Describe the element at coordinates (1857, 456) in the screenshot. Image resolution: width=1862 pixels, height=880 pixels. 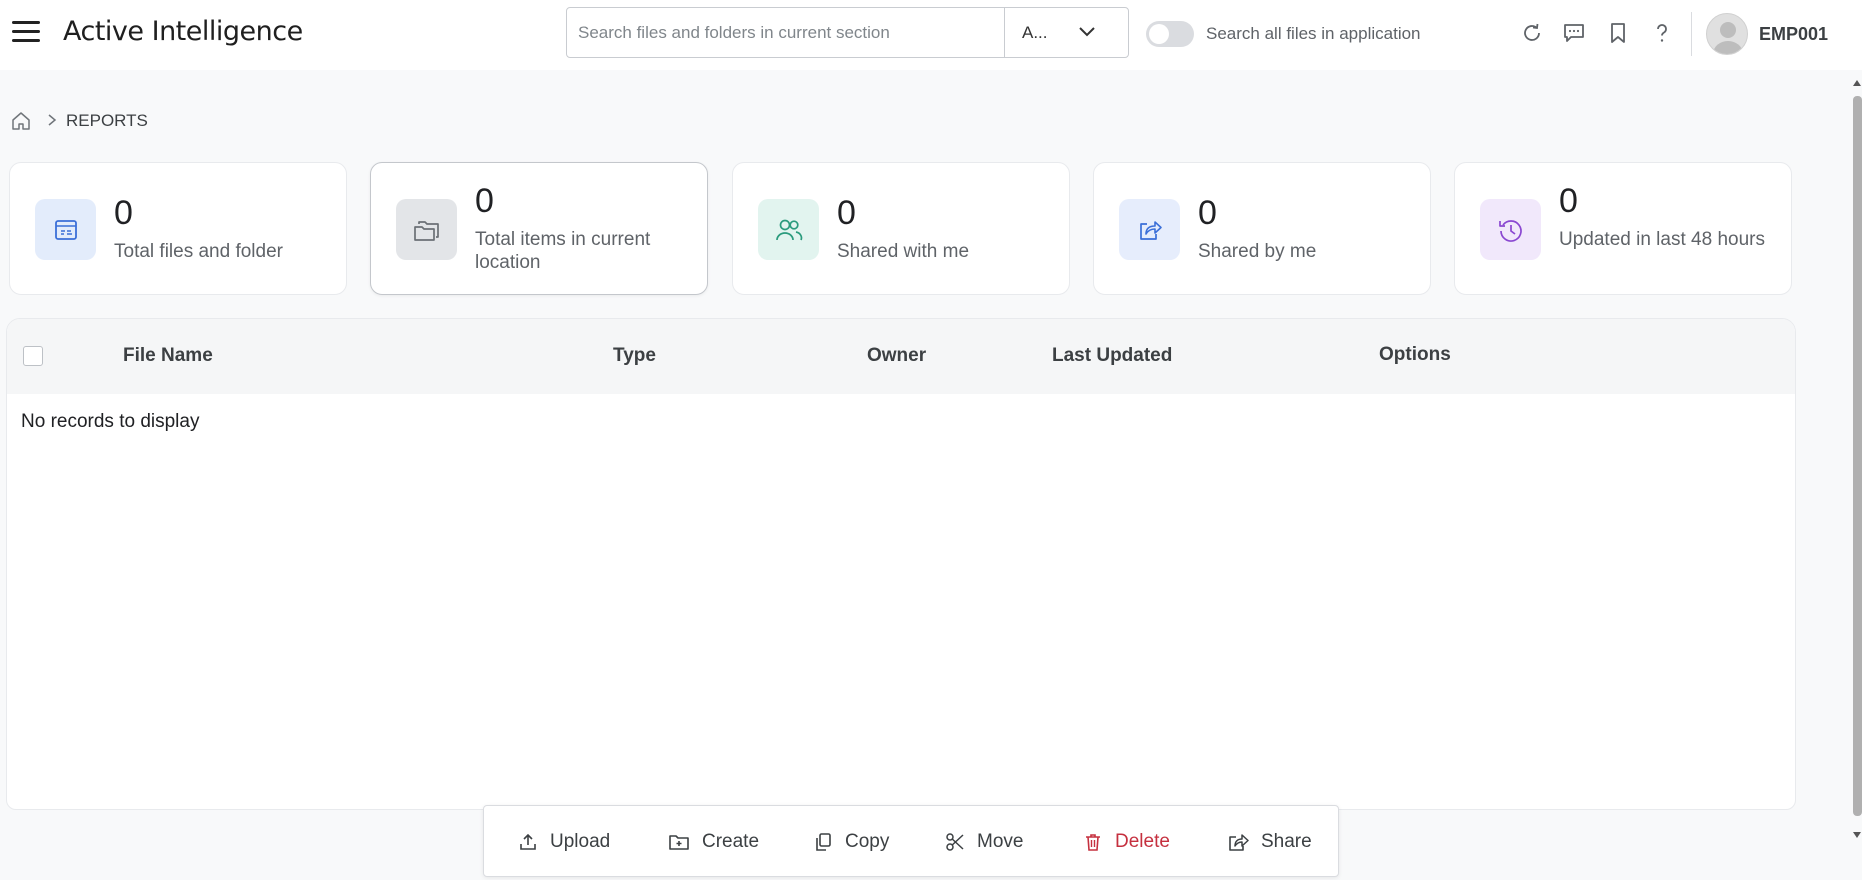
I see `scrollbar-thumb` at that location.